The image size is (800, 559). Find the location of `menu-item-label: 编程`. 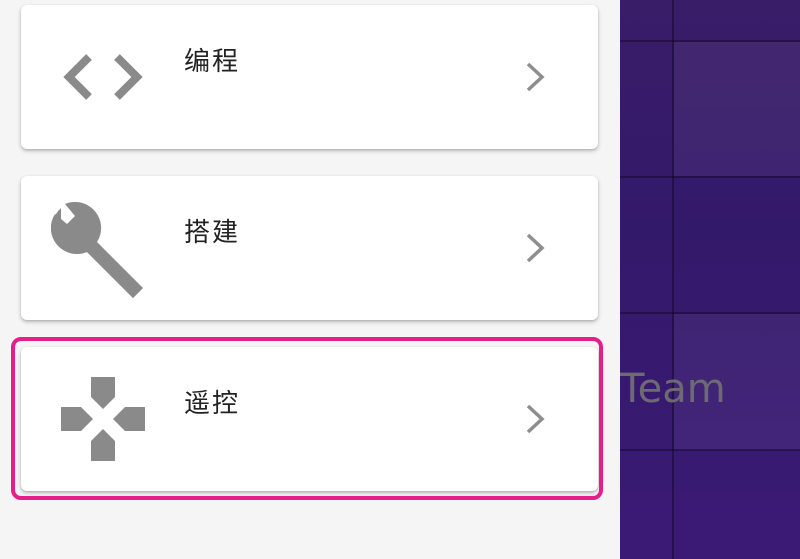

menu-item-label: 编程 is located at coordinates (212, 62).